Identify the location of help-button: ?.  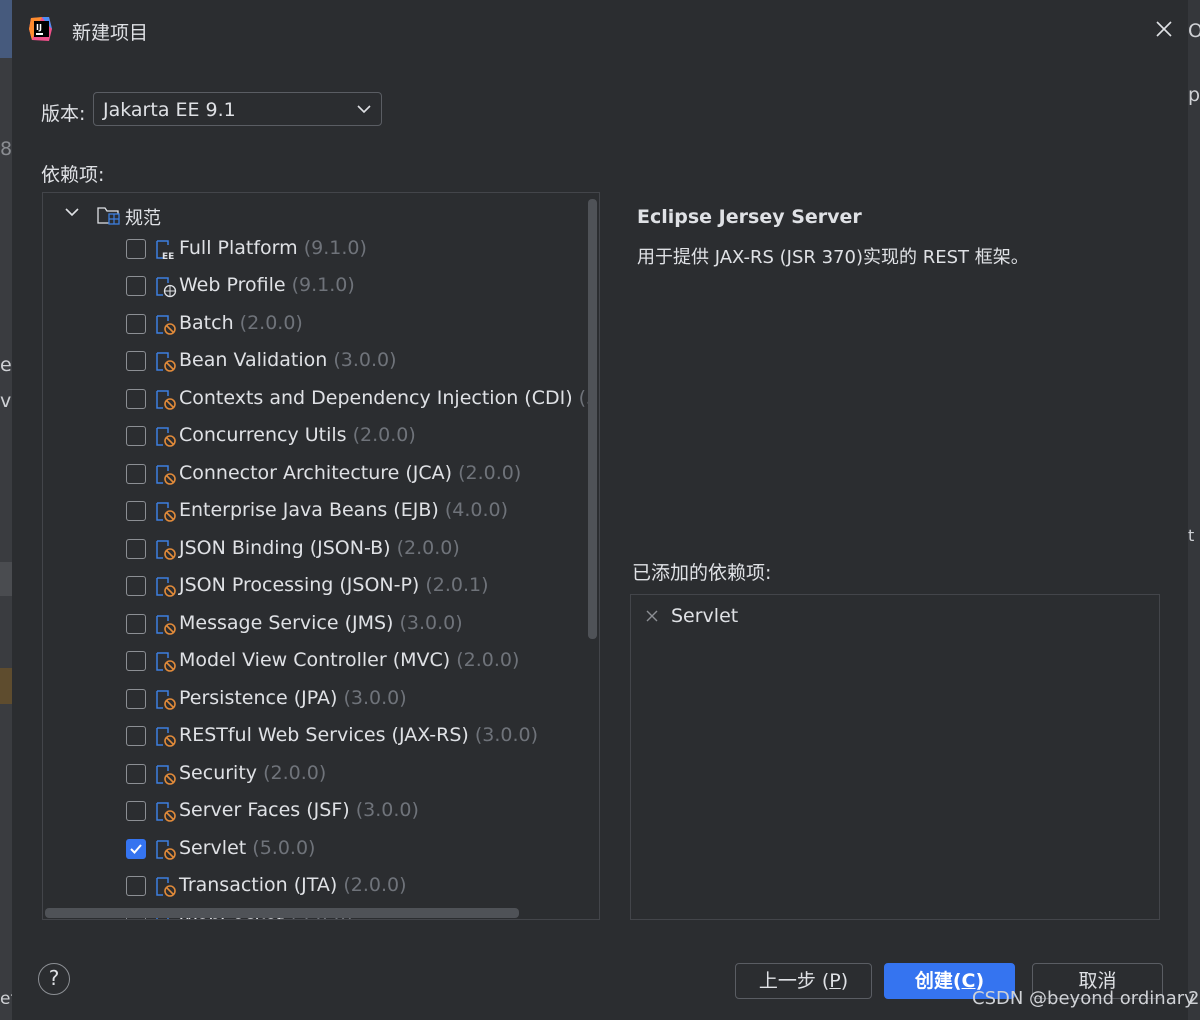
(54, 979).